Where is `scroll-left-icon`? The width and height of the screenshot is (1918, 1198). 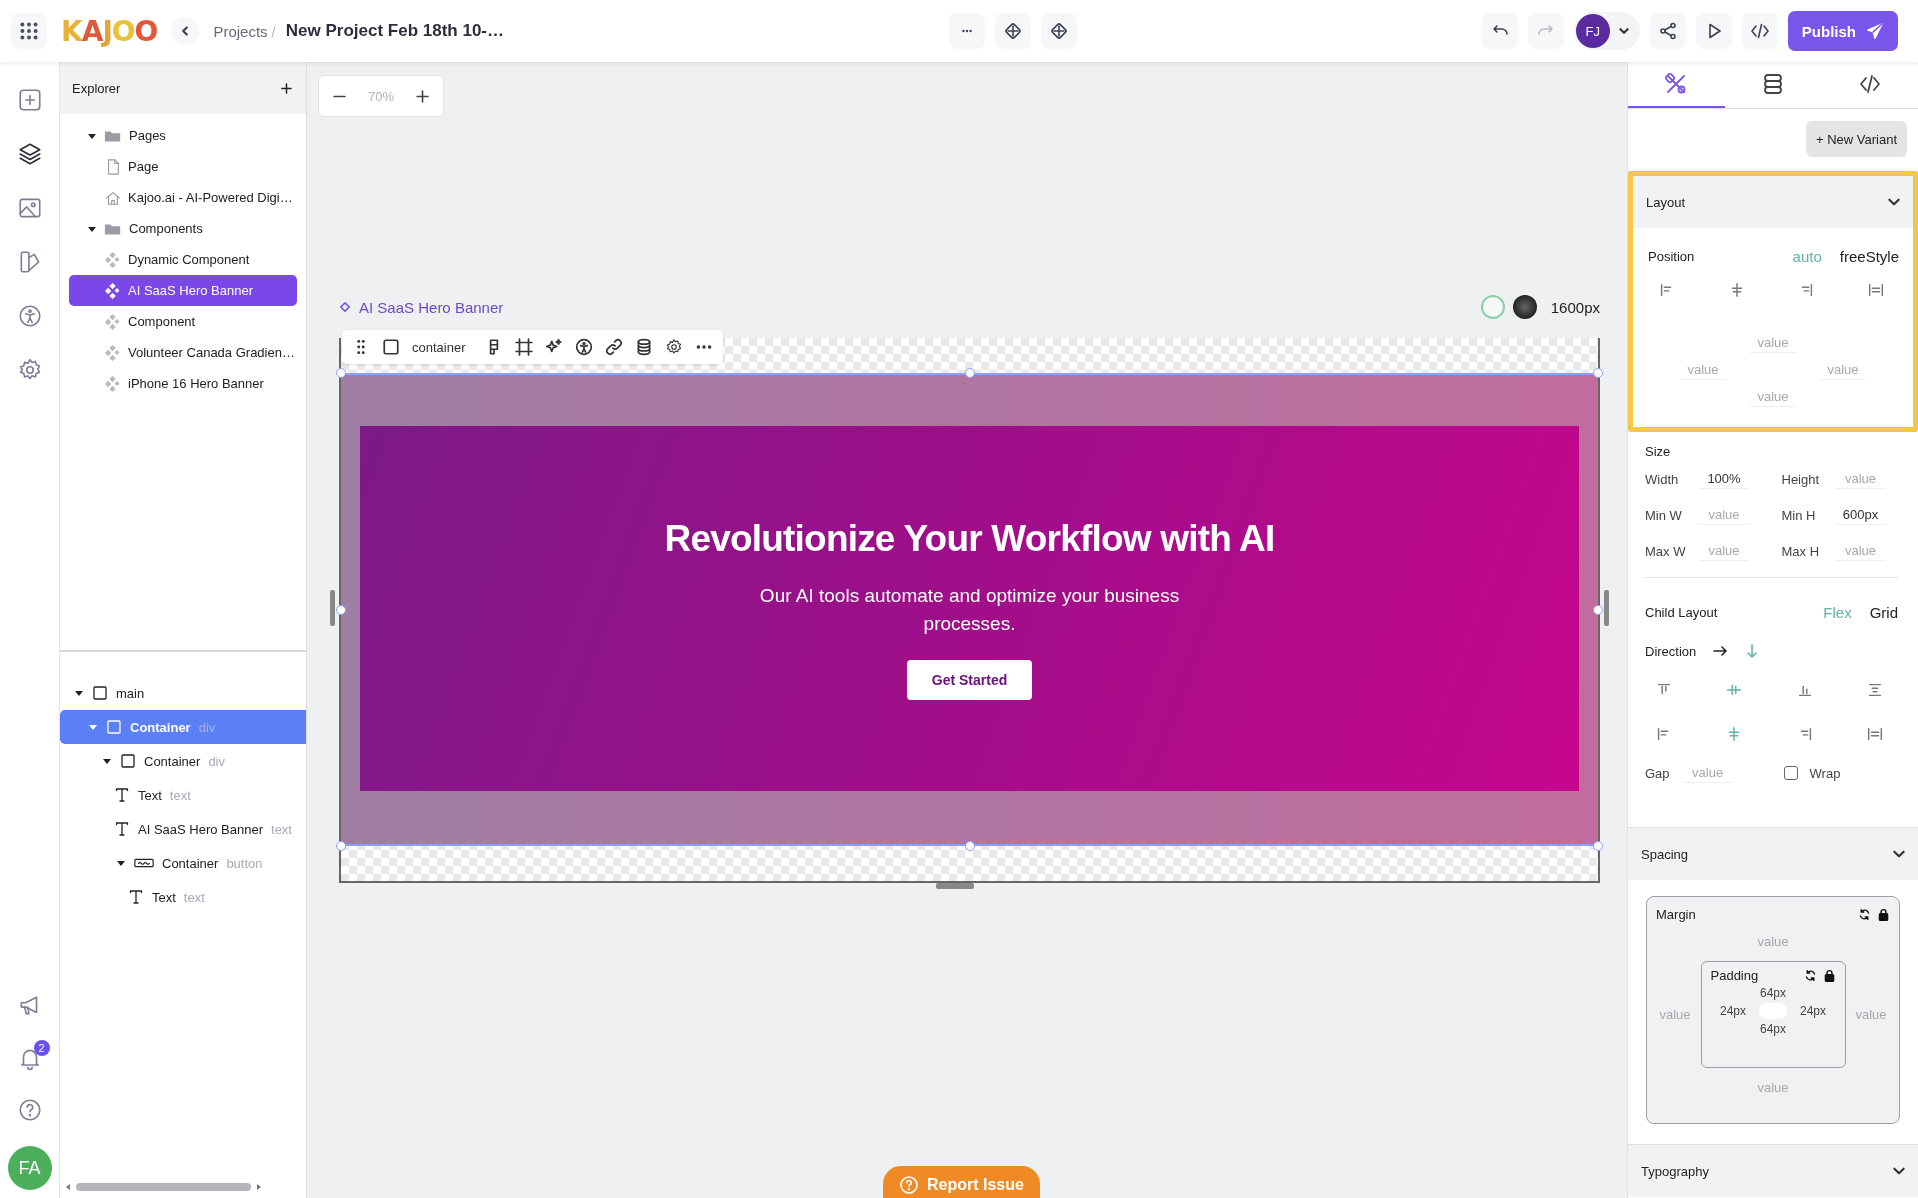
scroll-left-icon is located at coordinates (68, 1187).